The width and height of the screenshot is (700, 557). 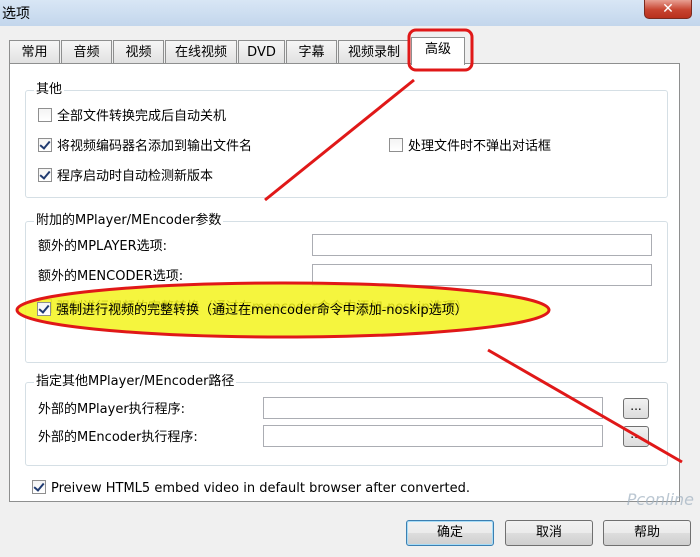 I want to click on mencoder-exe-input, so click(x=433, y=436).